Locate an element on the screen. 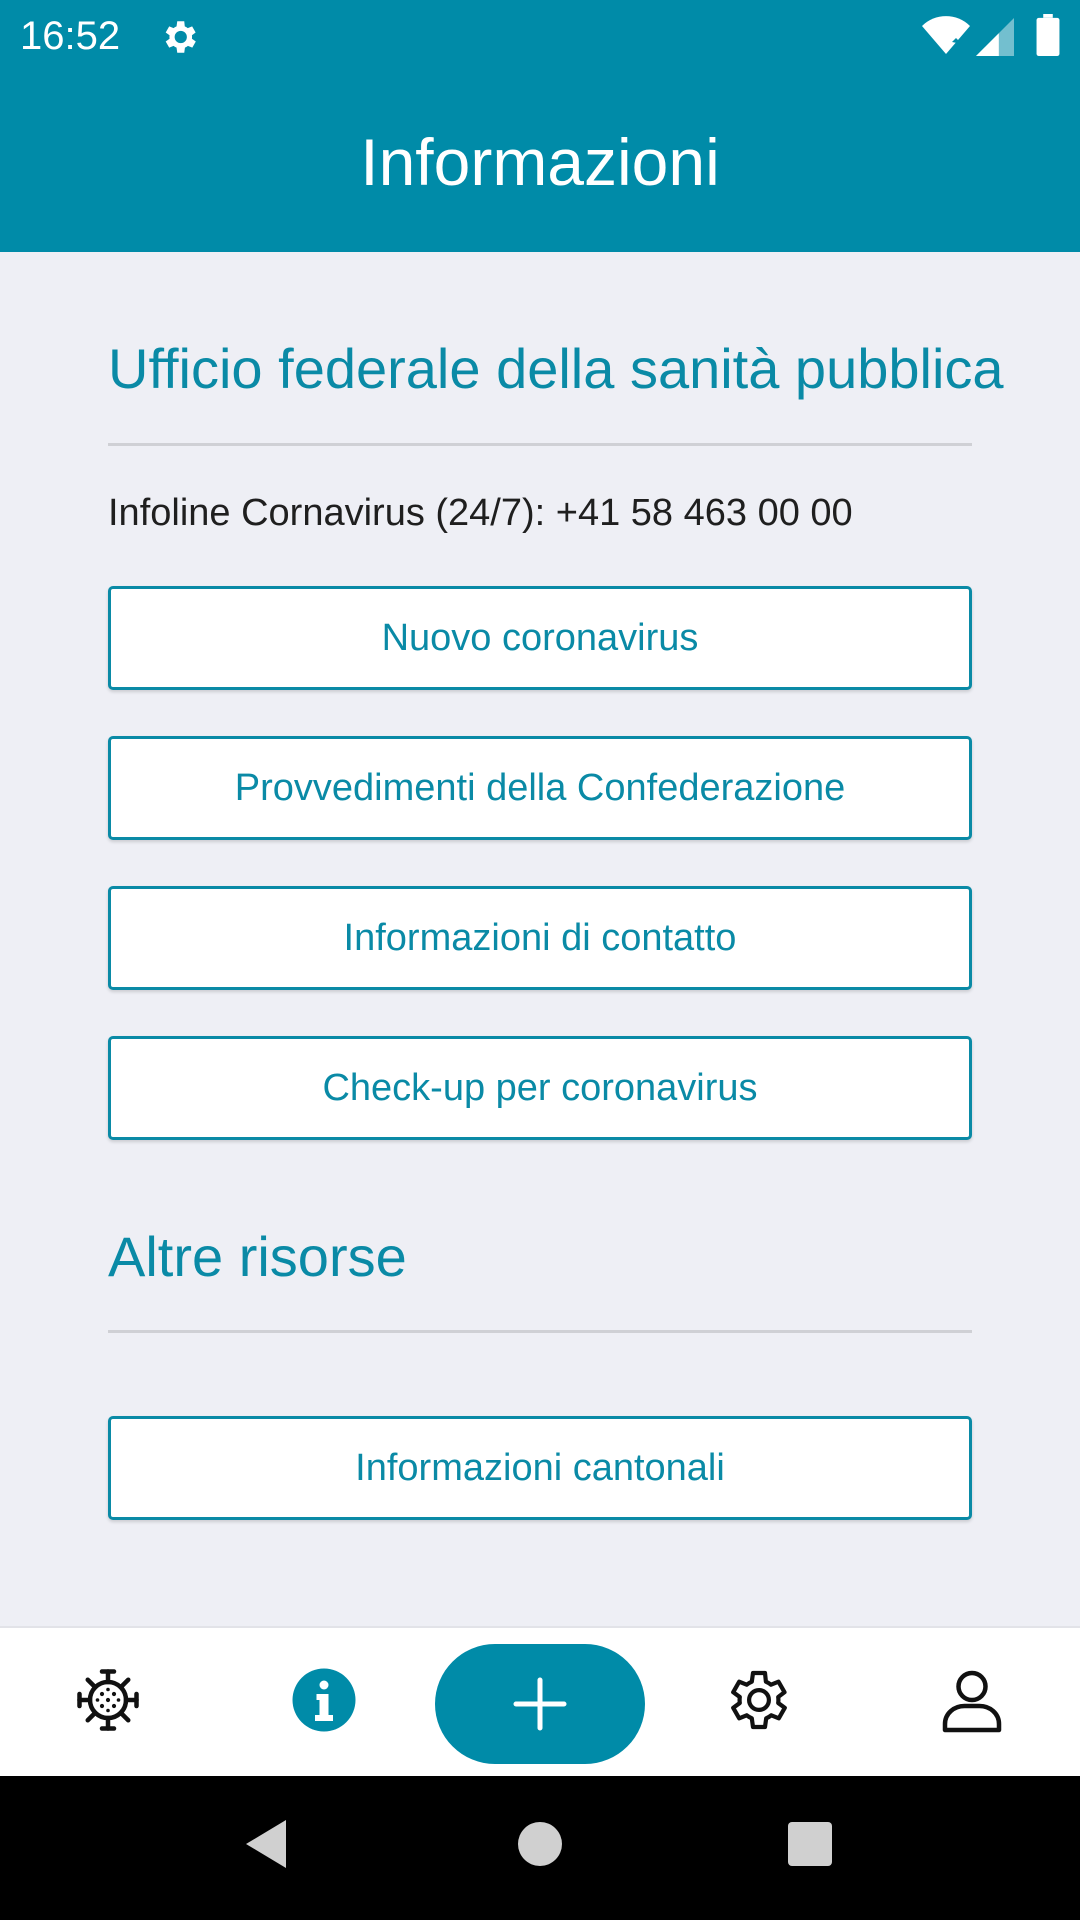  battery-icon is located at coordinates (1048, 35).